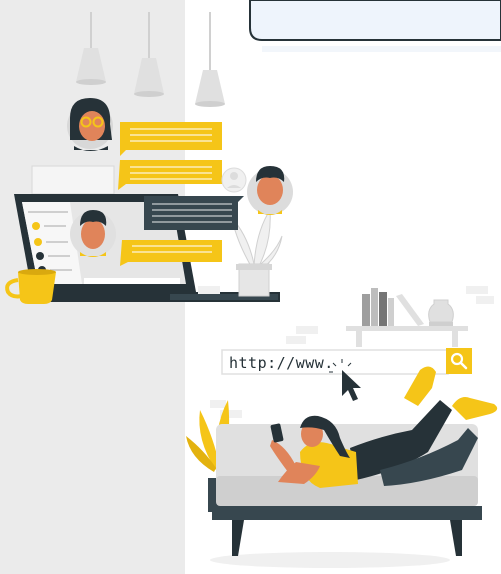 The height and width of the screenshot is (574, 501). Describe the element at coordinates (459, 361) in the screenshot. I see `search-button` at that location.